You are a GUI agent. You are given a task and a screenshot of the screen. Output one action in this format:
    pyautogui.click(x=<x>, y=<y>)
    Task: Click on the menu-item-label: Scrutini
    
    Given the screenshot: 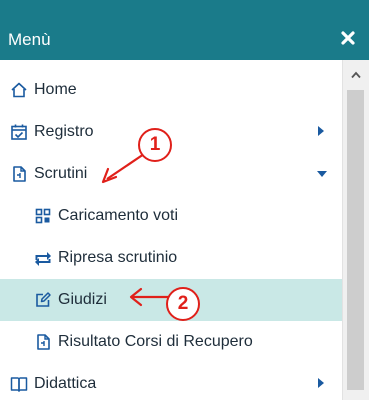 What is the action you would take?
    pyautogui.click(x=61, y=173)
    